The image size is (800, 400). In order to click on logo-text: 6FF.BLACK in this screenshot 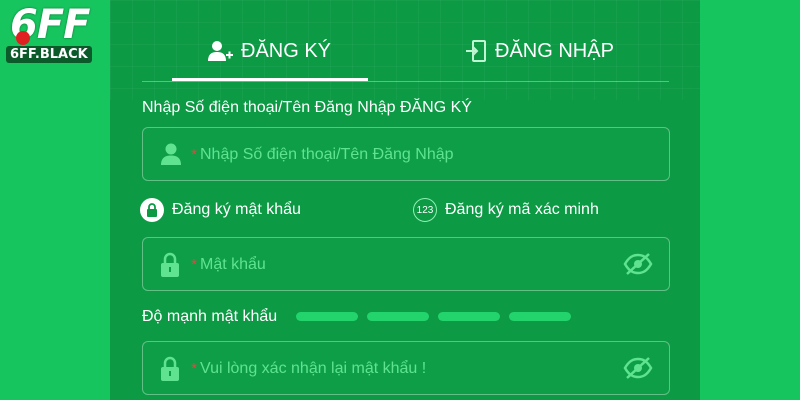, I will do `click(49, 54)`.